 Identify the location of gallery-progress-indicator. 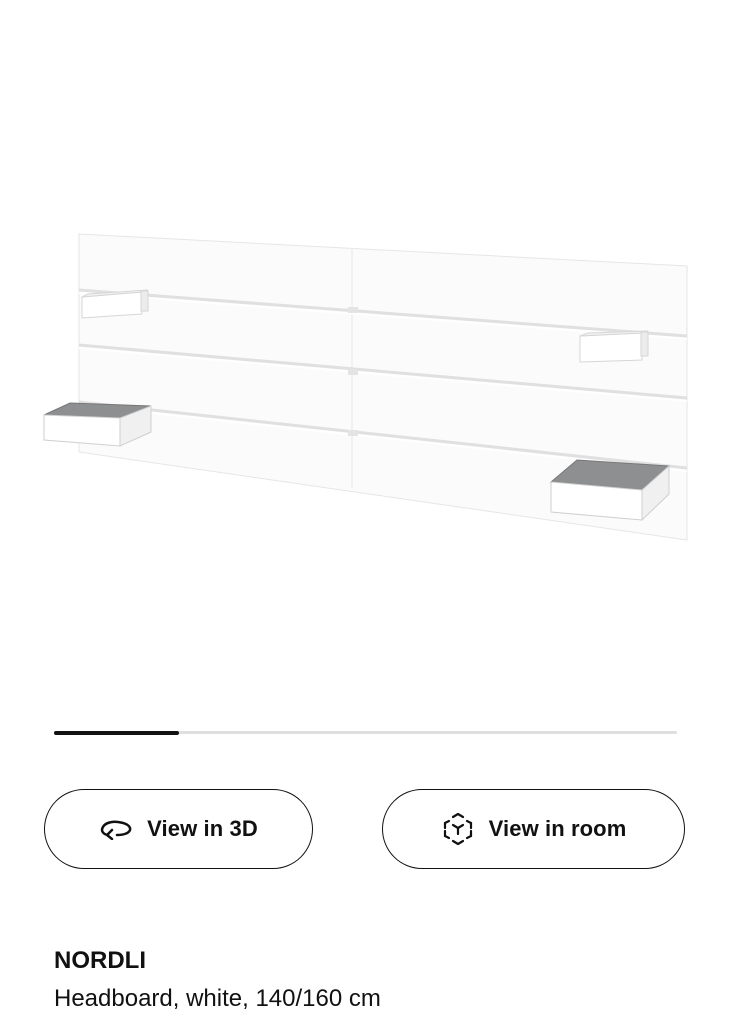
(116, 732).